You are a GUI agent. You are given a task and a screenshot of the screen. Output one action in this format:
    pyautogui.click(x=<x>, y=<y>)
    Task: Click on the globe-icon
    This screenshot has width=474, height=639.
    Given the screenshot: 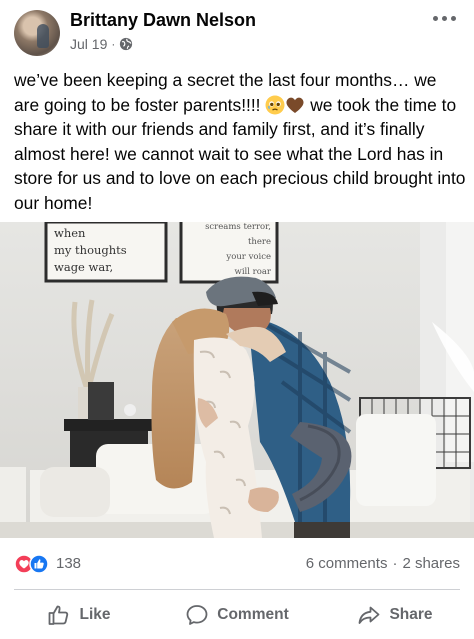 What is the action you would take?
    pyautogui.click(x=126, y=44)
    